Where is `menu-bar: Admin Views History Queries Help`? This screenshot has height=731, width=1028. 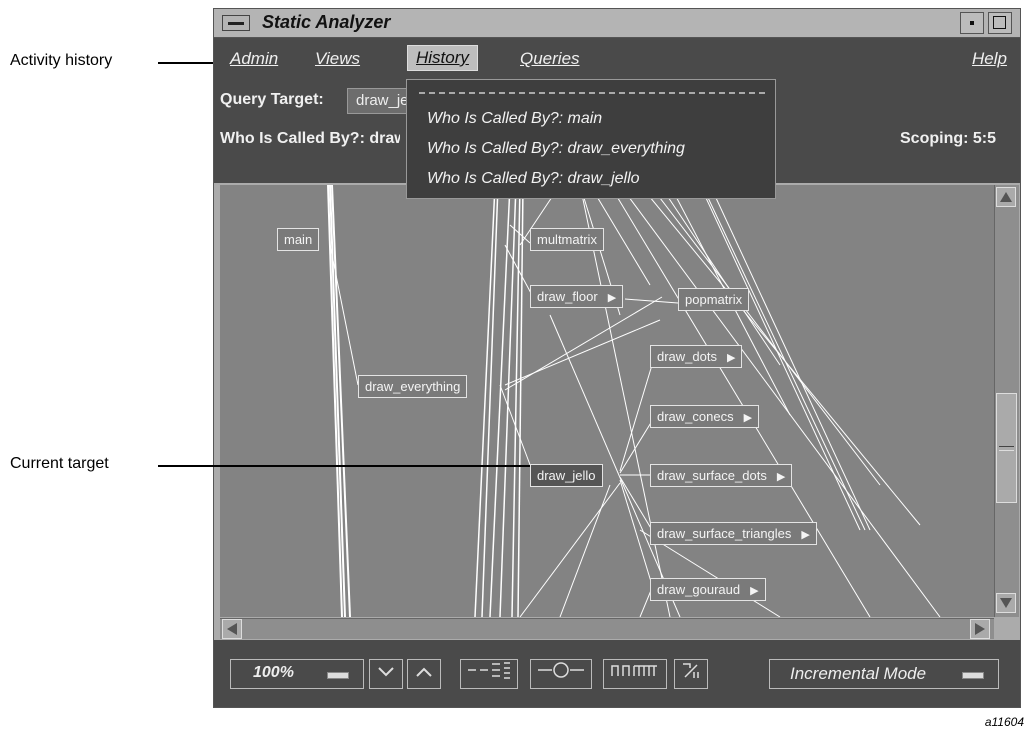 menu-bar: Admin Views History Queries Help is located at coordinates (617, 58).